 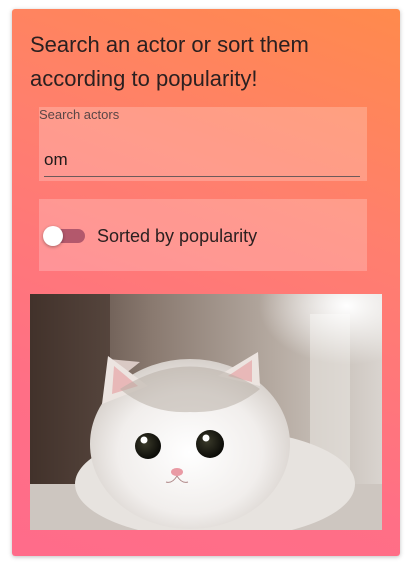 I want to click on search-field-container: Search actors, so click(x=203, y=144).